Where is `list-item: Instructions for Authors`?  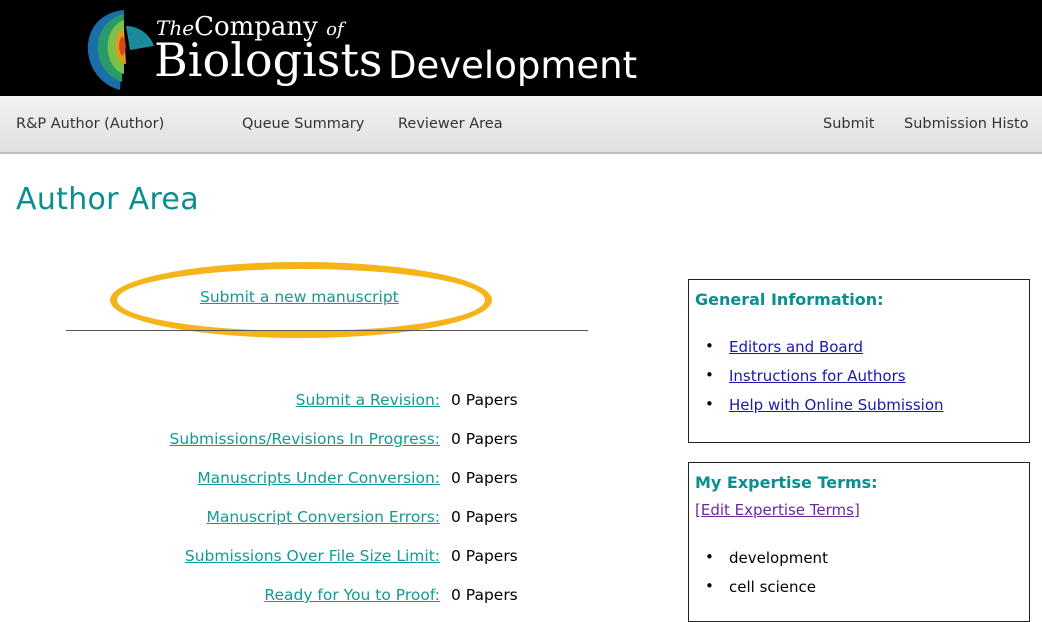
list-item: Instructions for Authors is located at coordinates (824, 381).